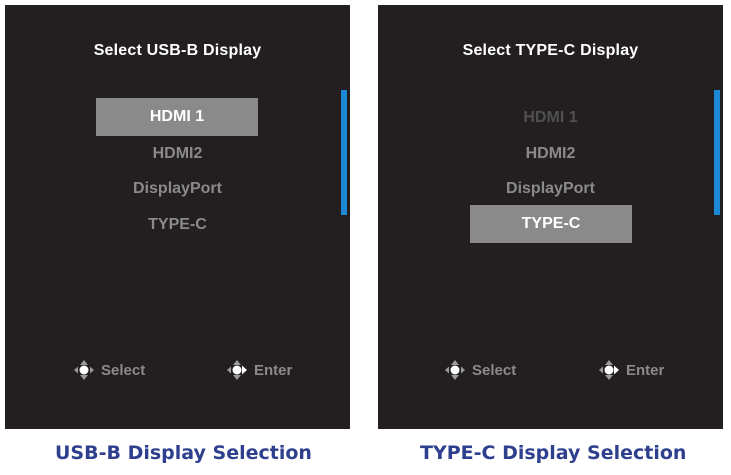 The height and width of the screenshot is (475, 731). I want to click on usb-b-caption: USB-B Display Selection, so click(183, 453).